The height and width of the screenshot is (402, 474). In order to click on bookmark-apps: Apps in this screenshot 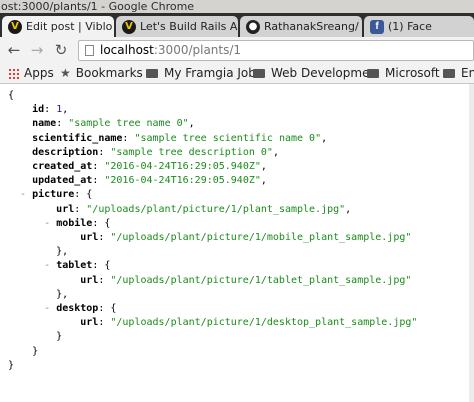, I will do `click(31, 73)`.